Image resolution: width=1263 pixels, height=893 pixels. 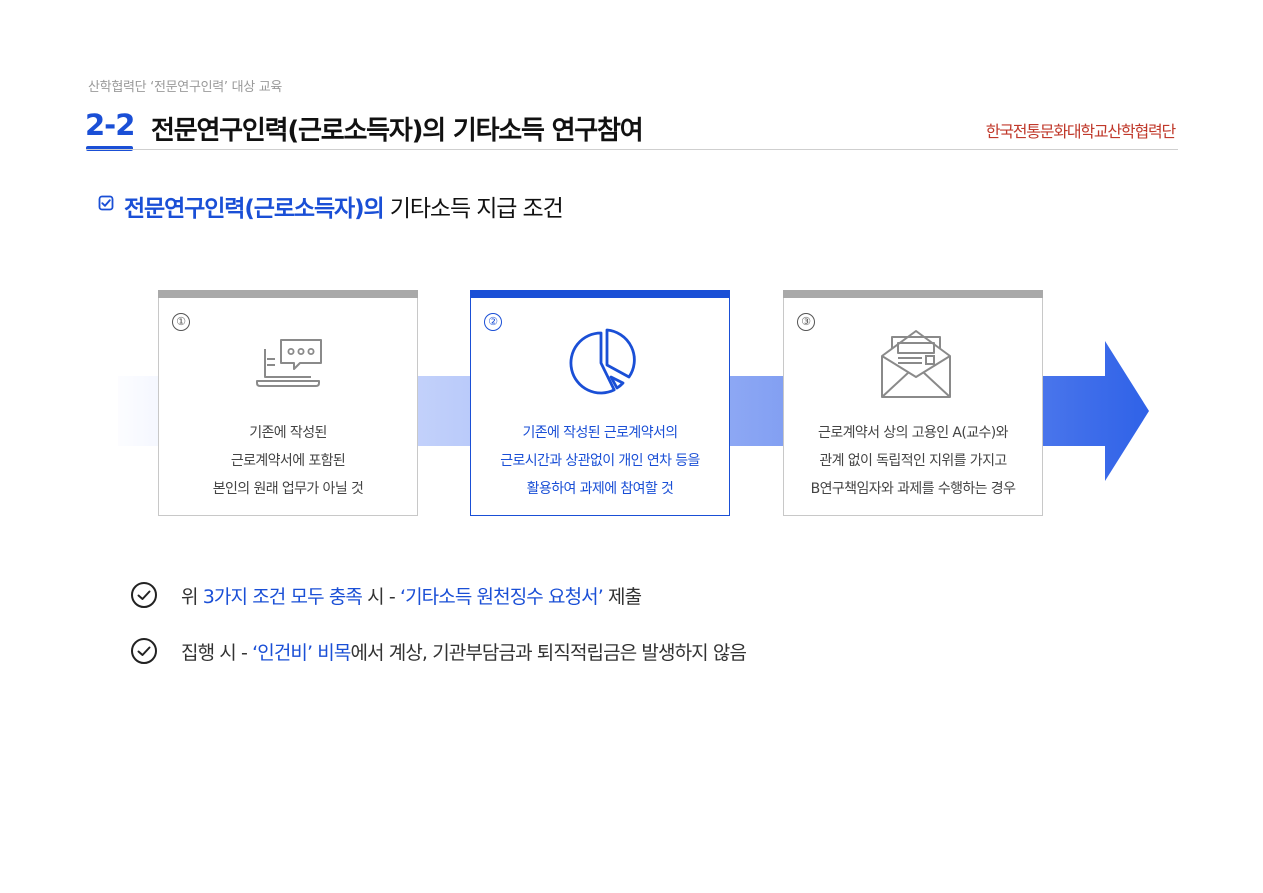 I want to click on card-text: 기존에 작성된 근로계약서에 포함된 본인의 원래 업무가 아닐 것, so click(x=288, y=461).